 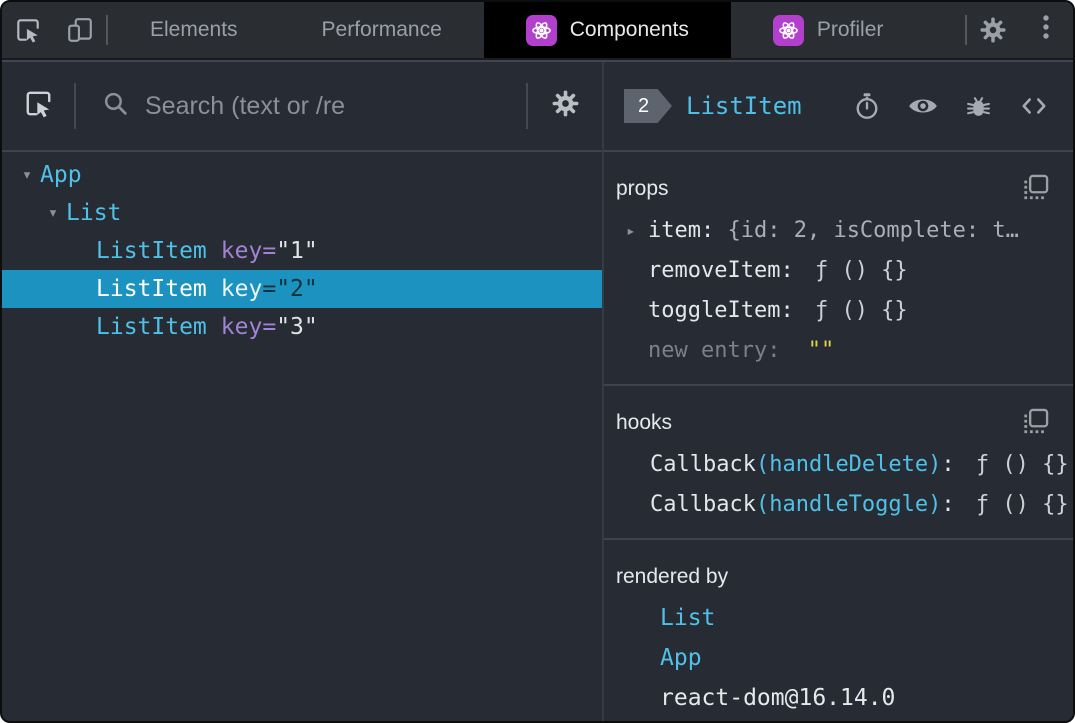 I want to click on key-value: "2", so click(x=297, y=289).